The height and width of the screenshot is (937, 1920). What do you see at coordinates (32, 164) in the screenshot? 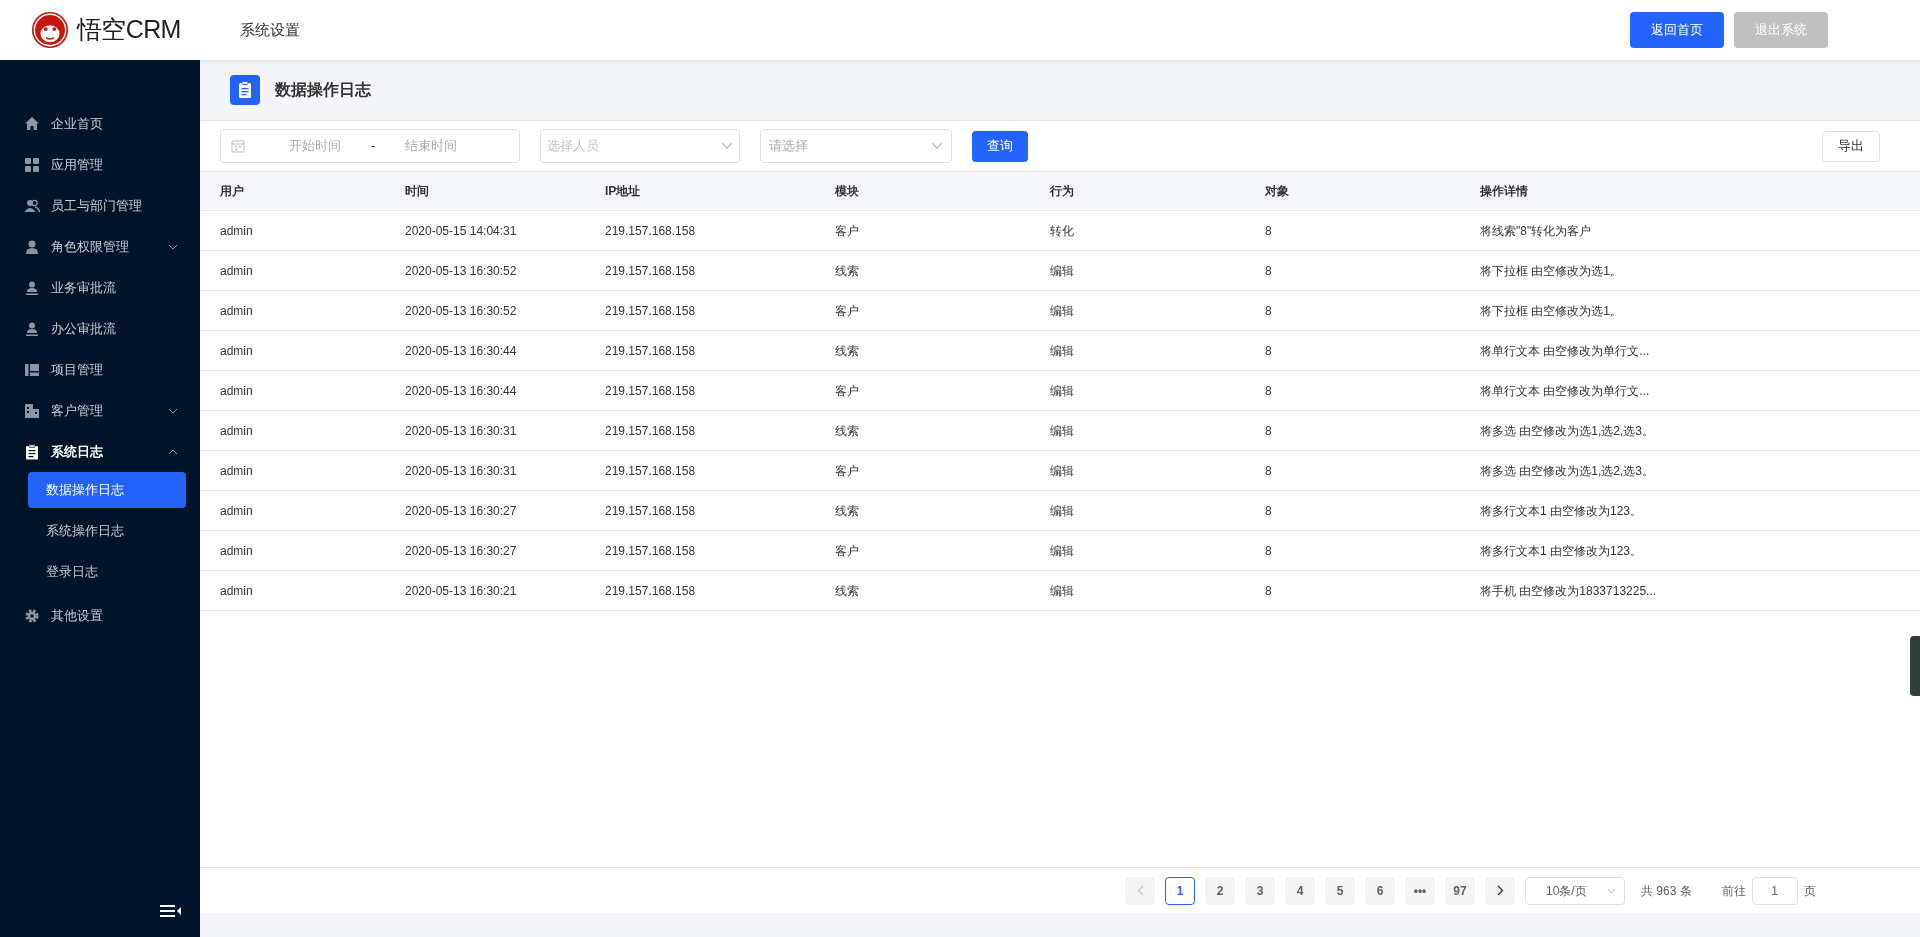
I see `grid-icon` at bounding box center [32, 164].